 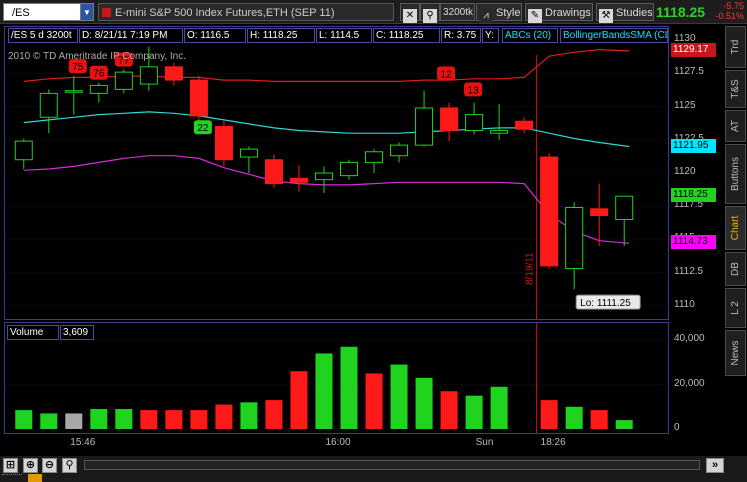 What do you see at coordinates (30, 465) in the screenshot?
I see `zoom-in-button: ⊕` at bounding box center [30, 465].